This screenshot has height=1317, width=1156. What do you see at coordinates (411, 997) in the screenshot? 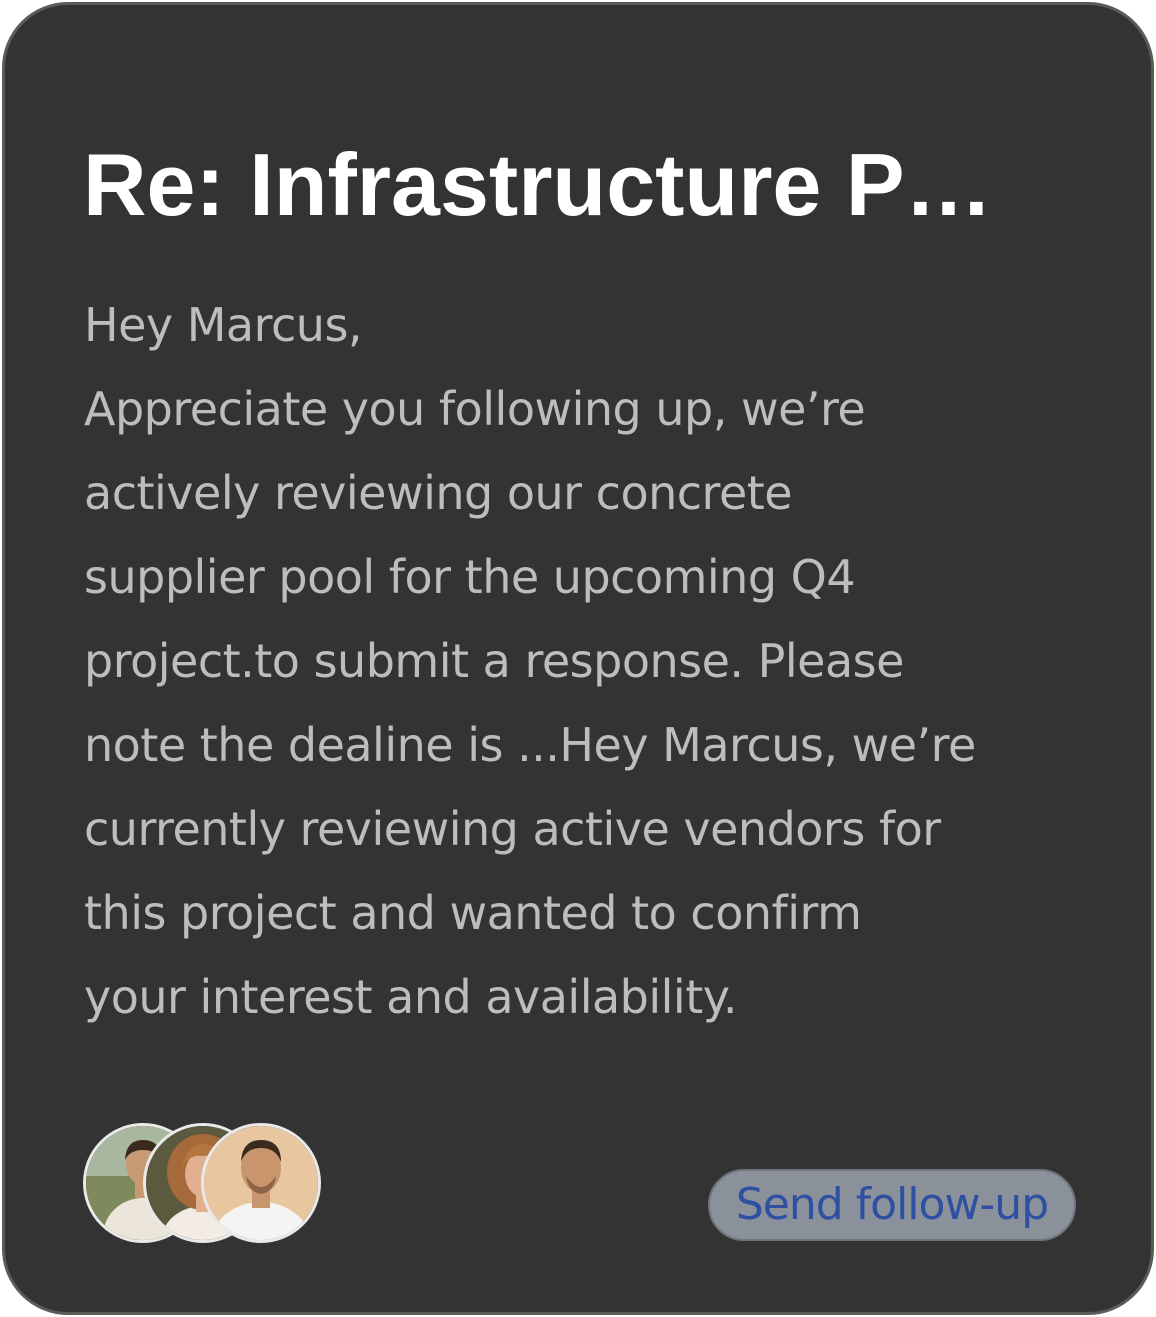
I see `email-body-line: your interest and availability.` at bounding box center [411, 997].